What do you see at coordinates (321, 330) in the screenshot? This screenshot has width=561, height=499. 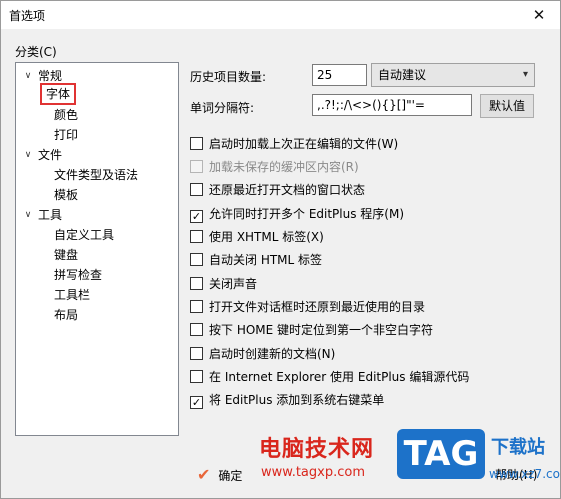 I see `option-label: 按下 HOME 键时定位到第一个非空白字符` at bounding box center [321, 330].